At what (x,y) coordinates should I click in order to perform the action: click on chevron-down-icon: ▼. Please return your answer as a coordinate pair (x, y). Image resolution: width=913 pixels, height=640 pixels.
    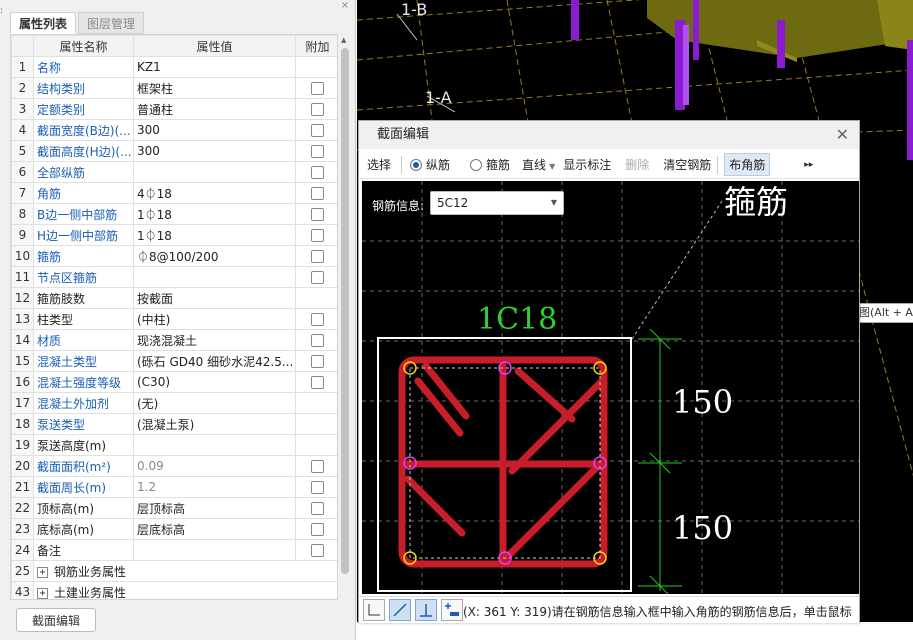
    Looking at the image, I should click on (554, 203).